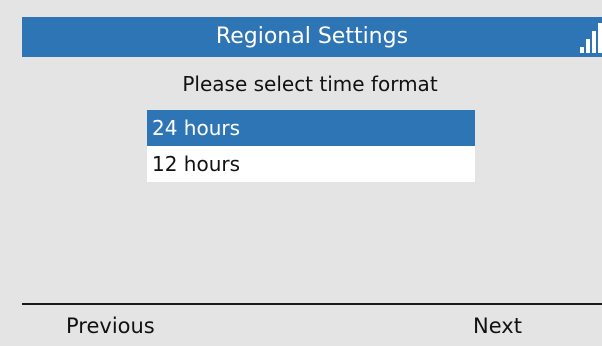  I want to click on previous-softkey: Previous, so click(110, 326).